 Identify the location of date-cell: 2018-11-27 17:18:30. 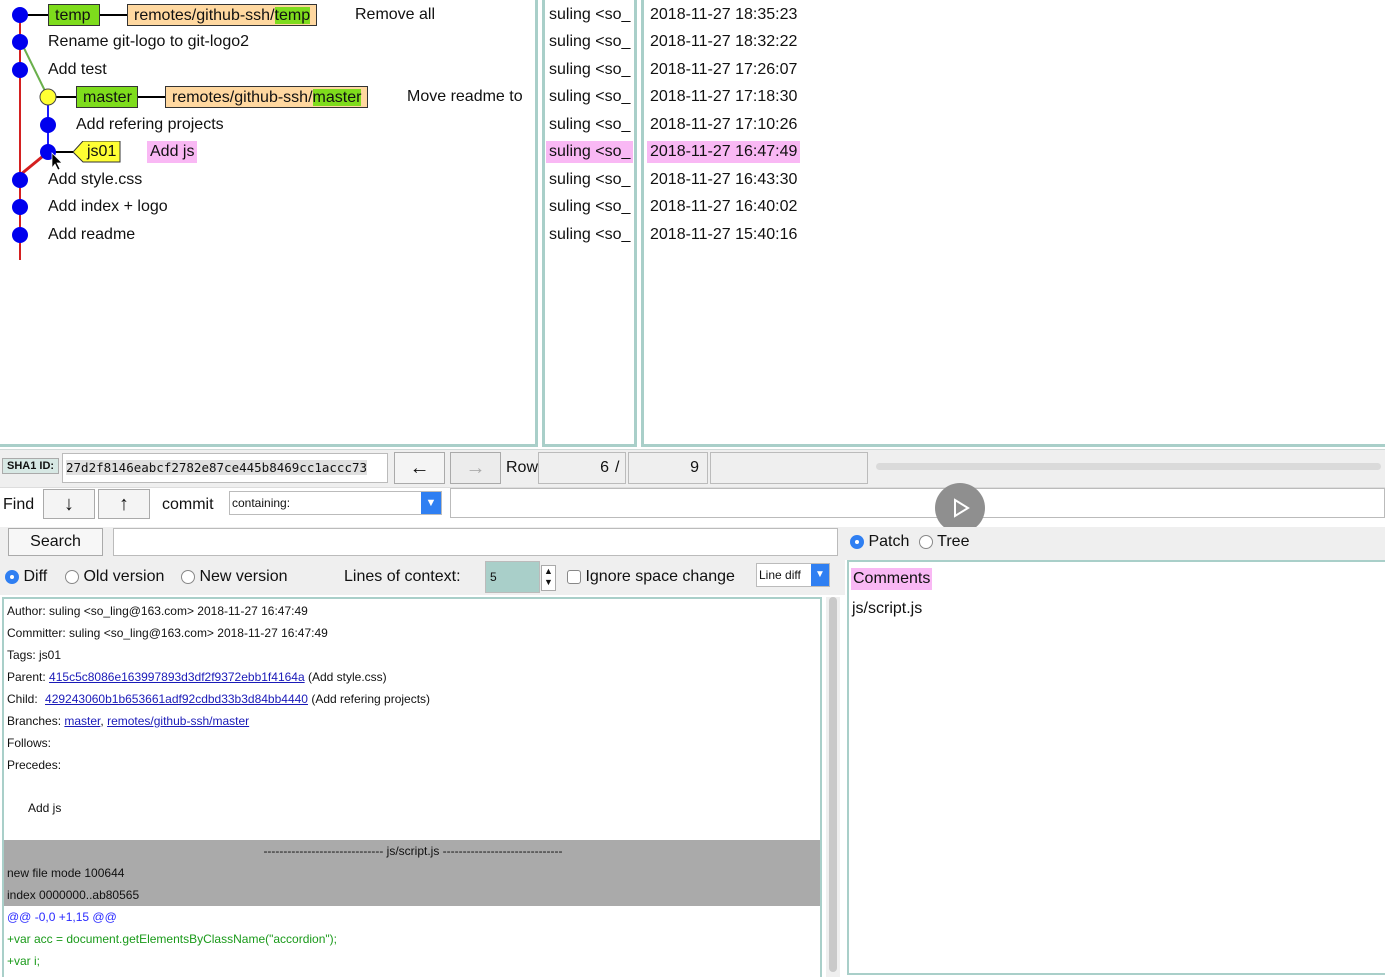
(723, 97).